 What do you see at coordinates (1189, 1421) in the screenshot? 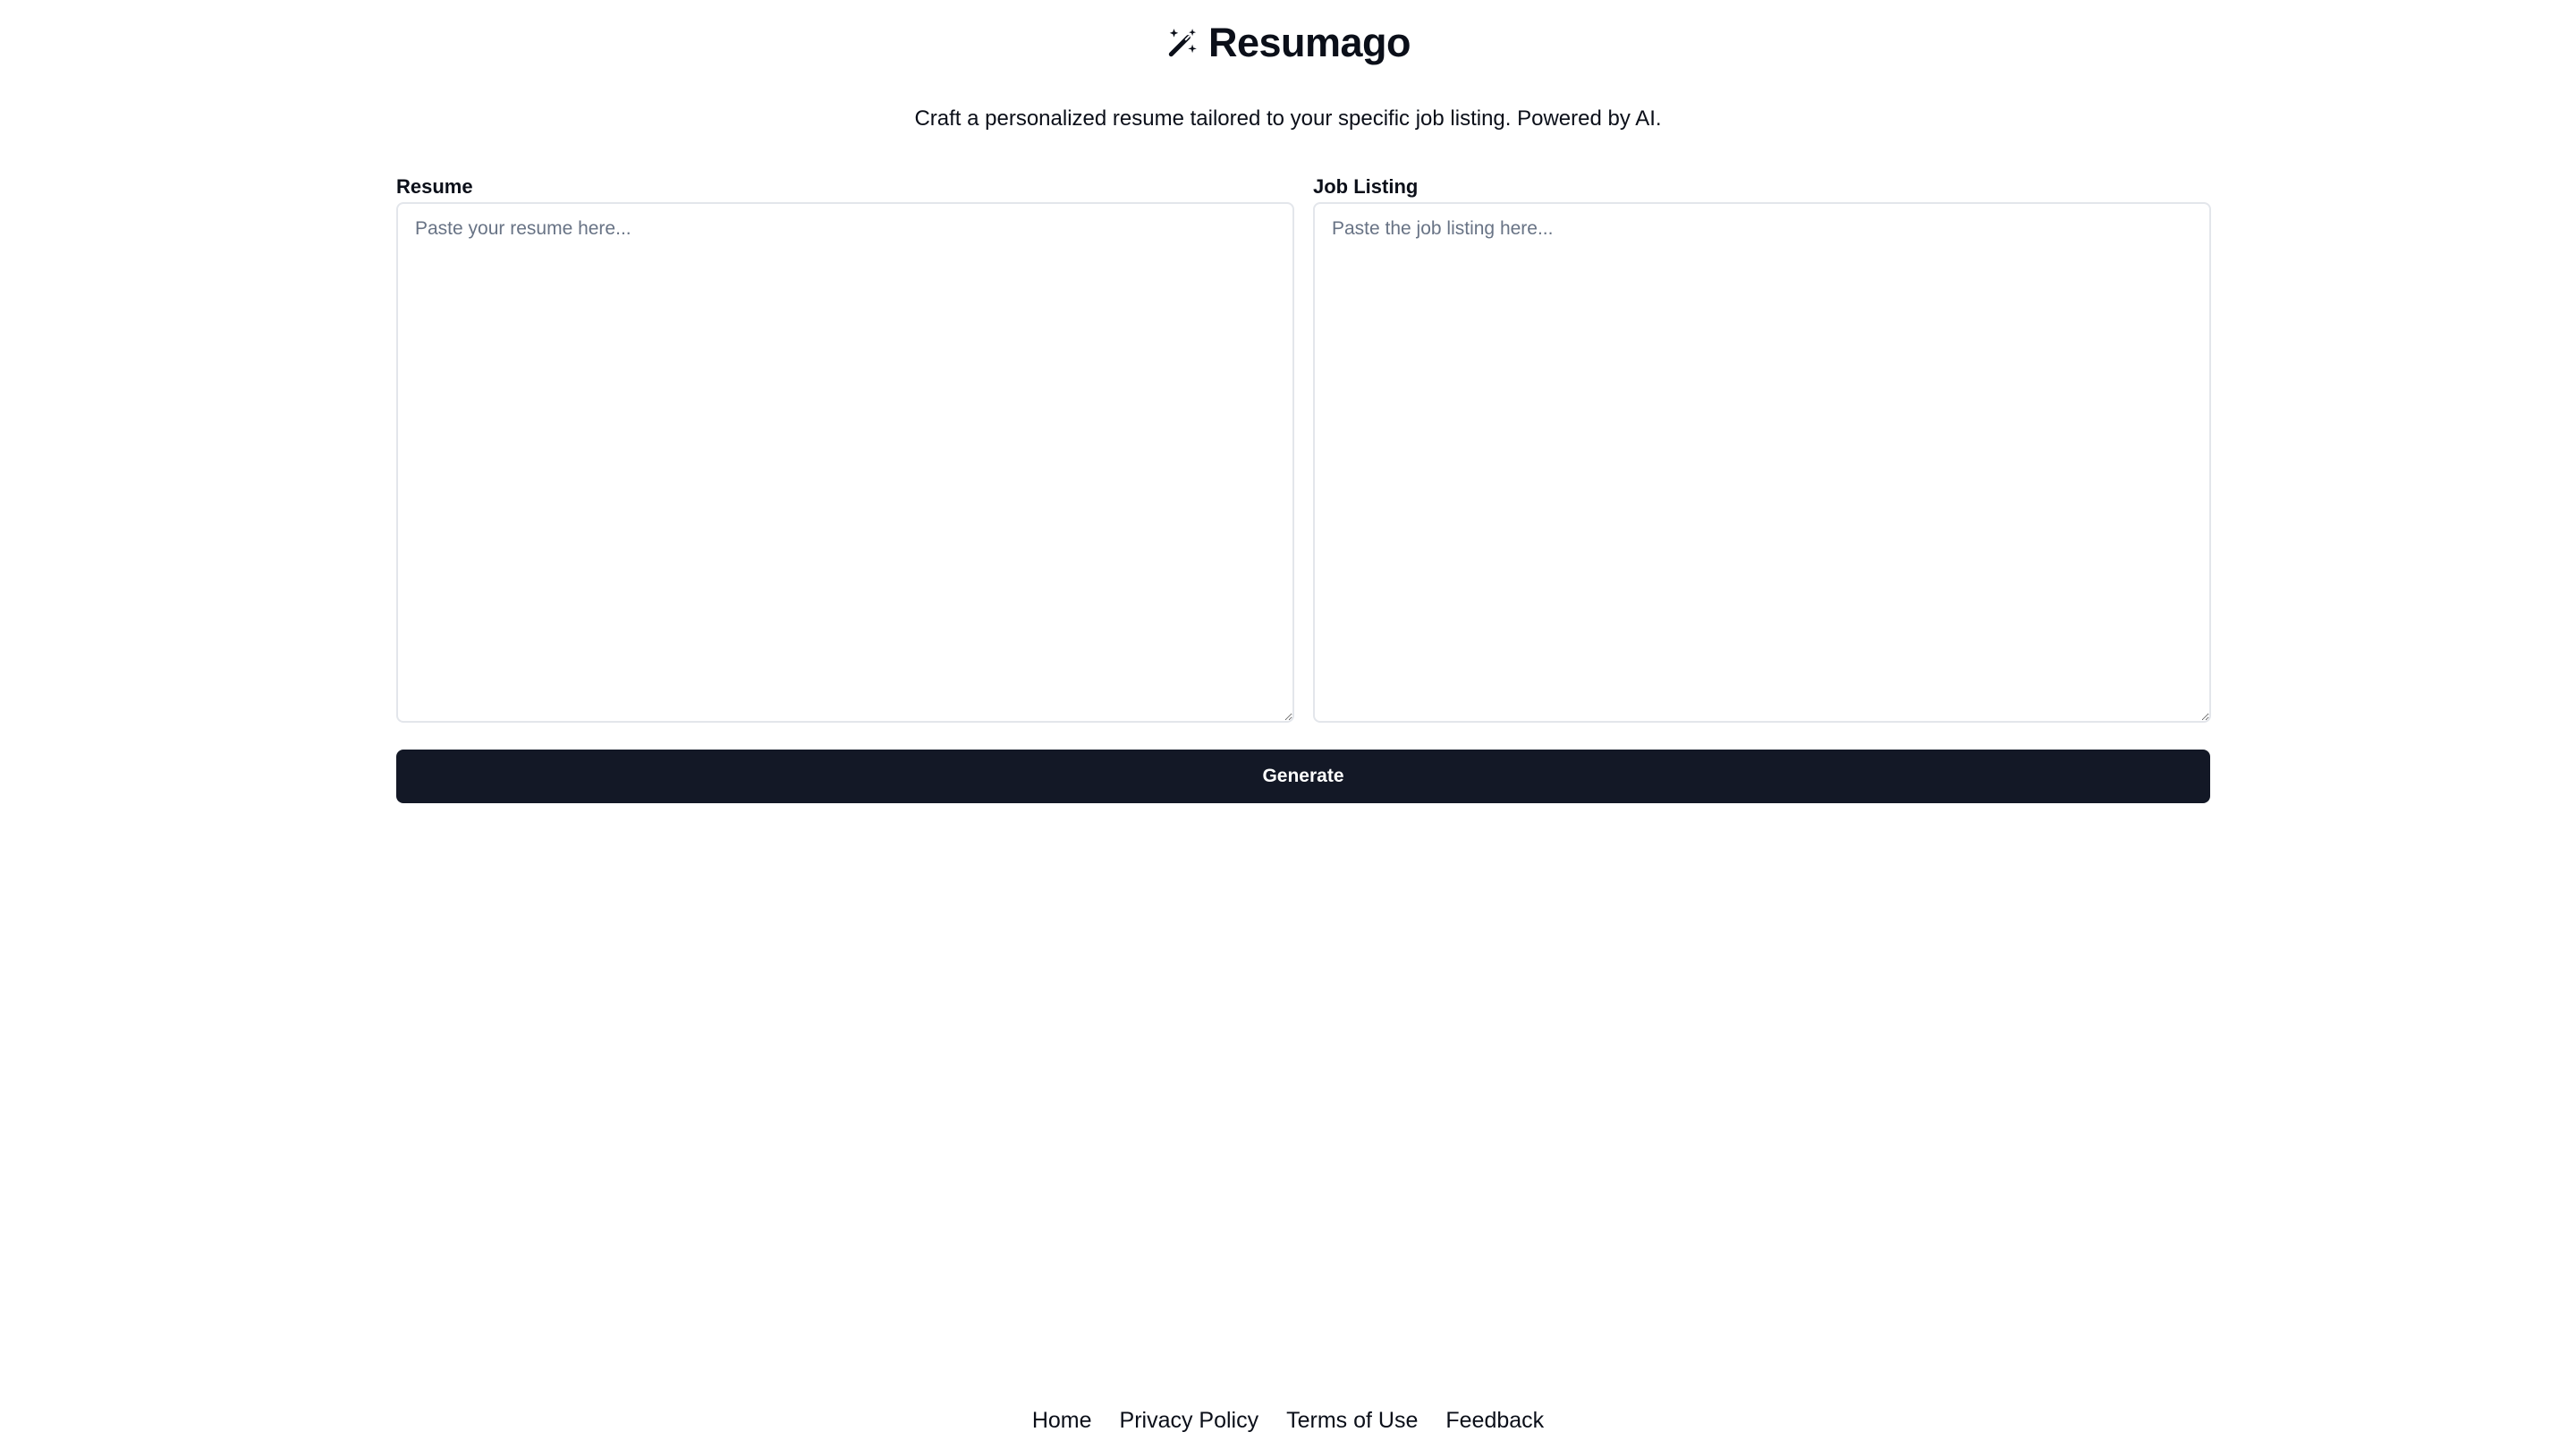
I see `footer-link-privacy-policy: Privacy Policy` at bounding box center [1189, 1421].